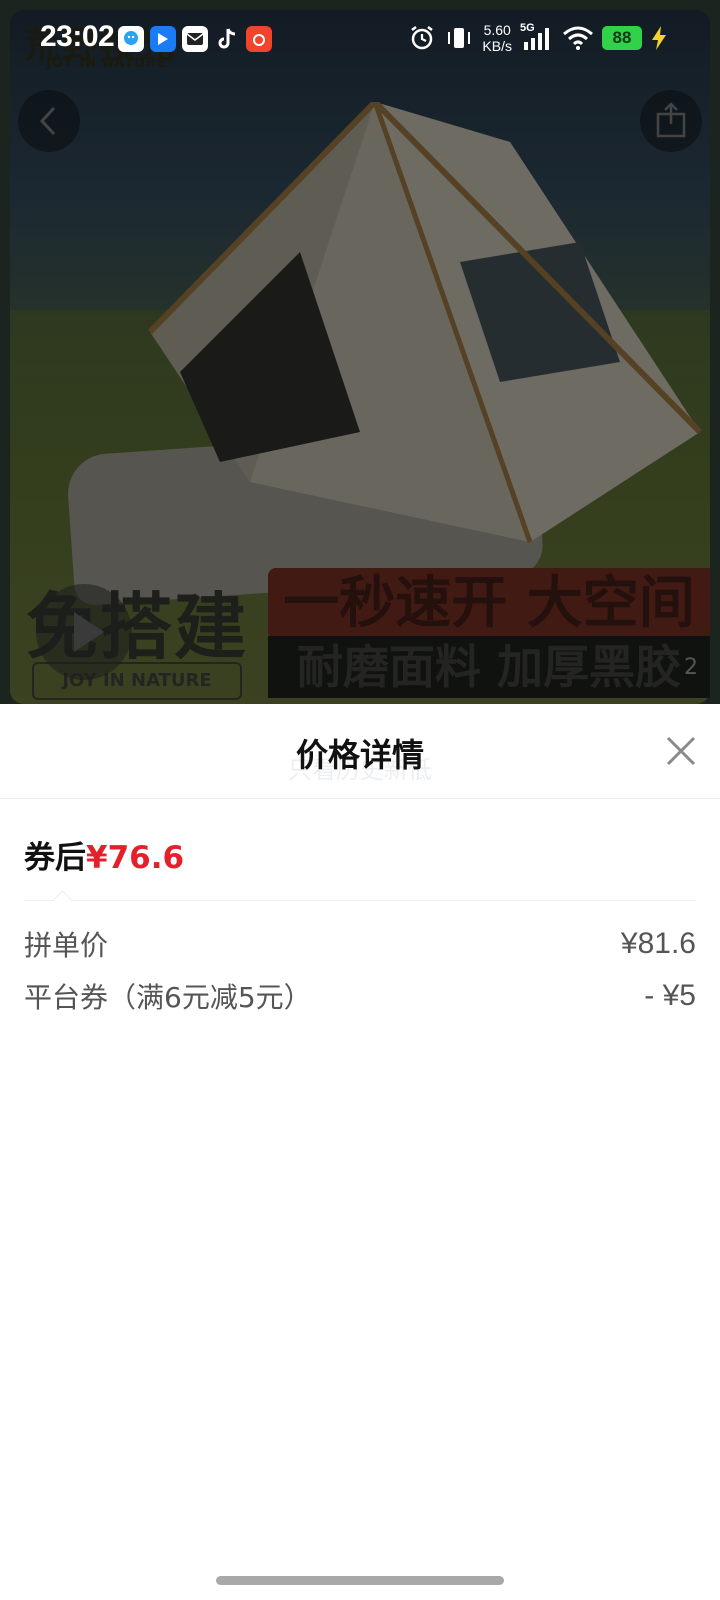  Describe the element at coordinates (360, 944) in the screenshot. I see `price-row-group-price: 拼单价 ¥81.6` at that location.